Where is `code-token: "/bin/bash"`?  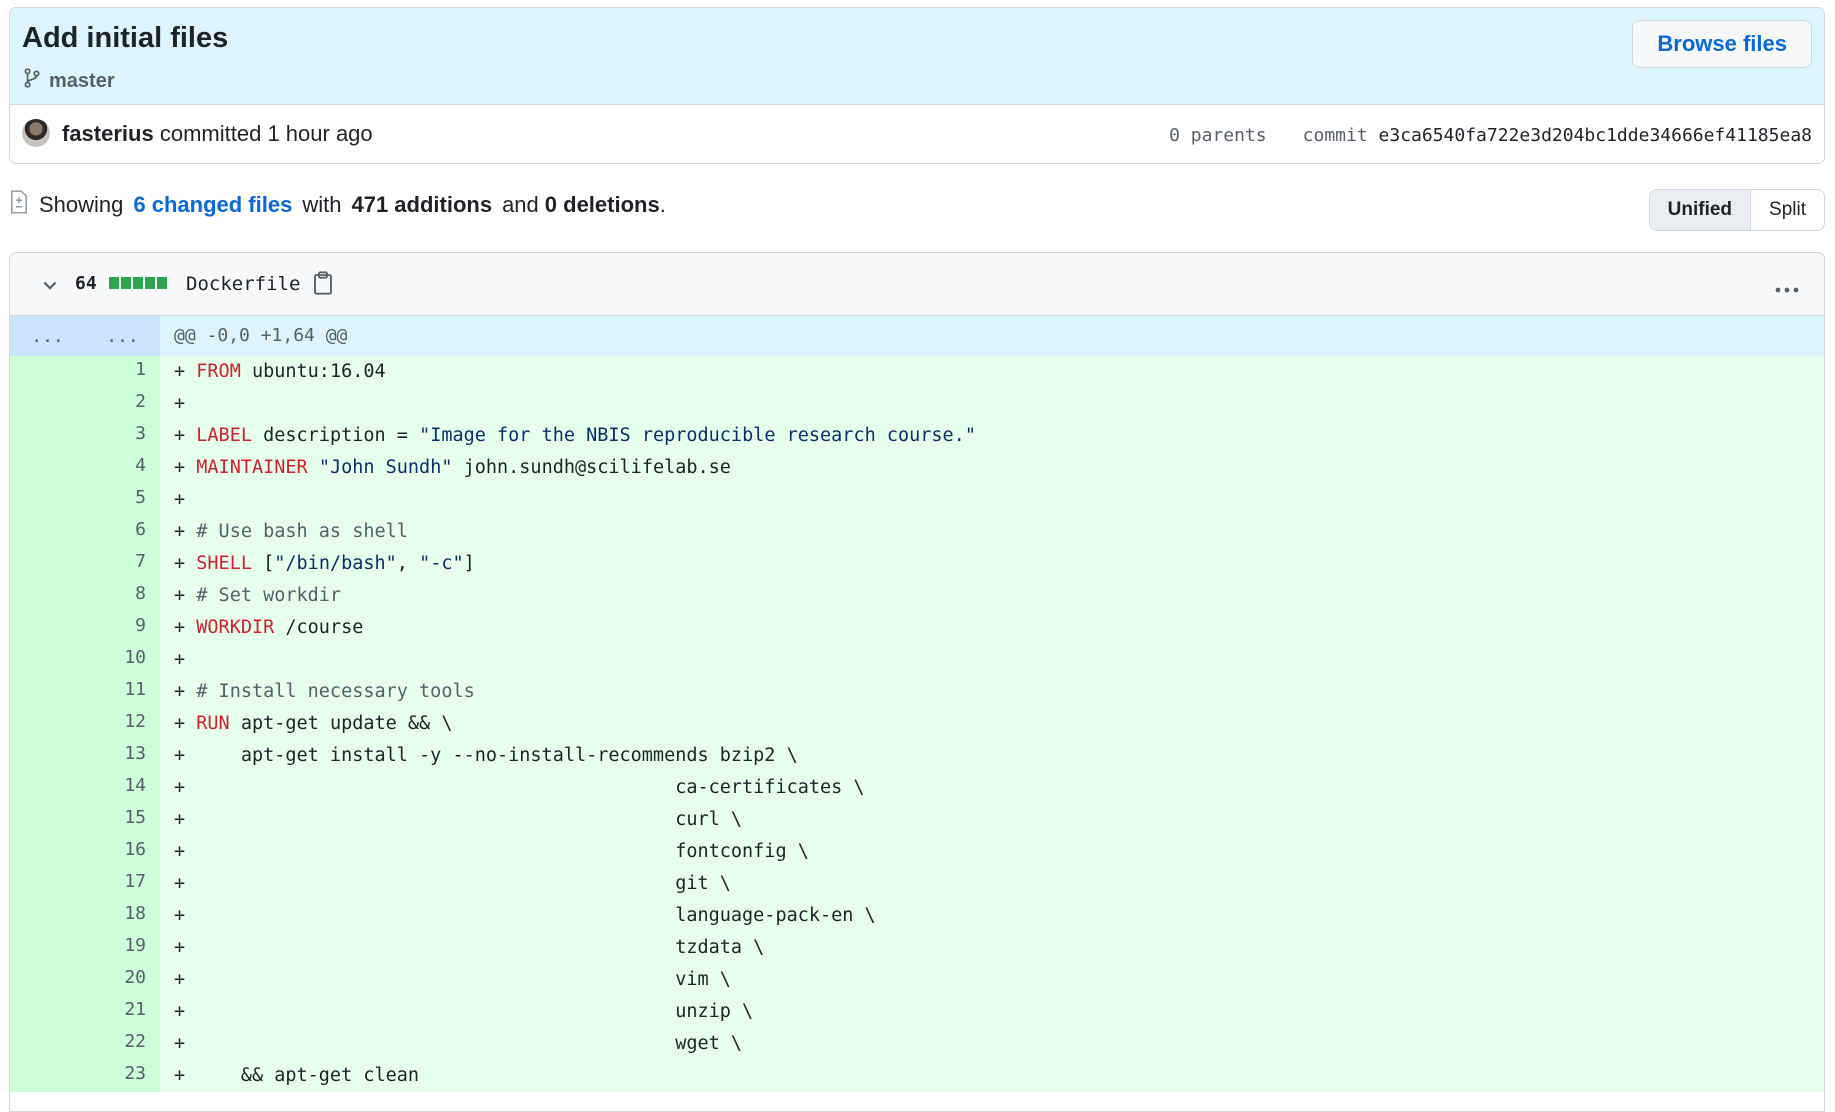 code-token: "/bin/bash" is located at coordinates (335, 563).